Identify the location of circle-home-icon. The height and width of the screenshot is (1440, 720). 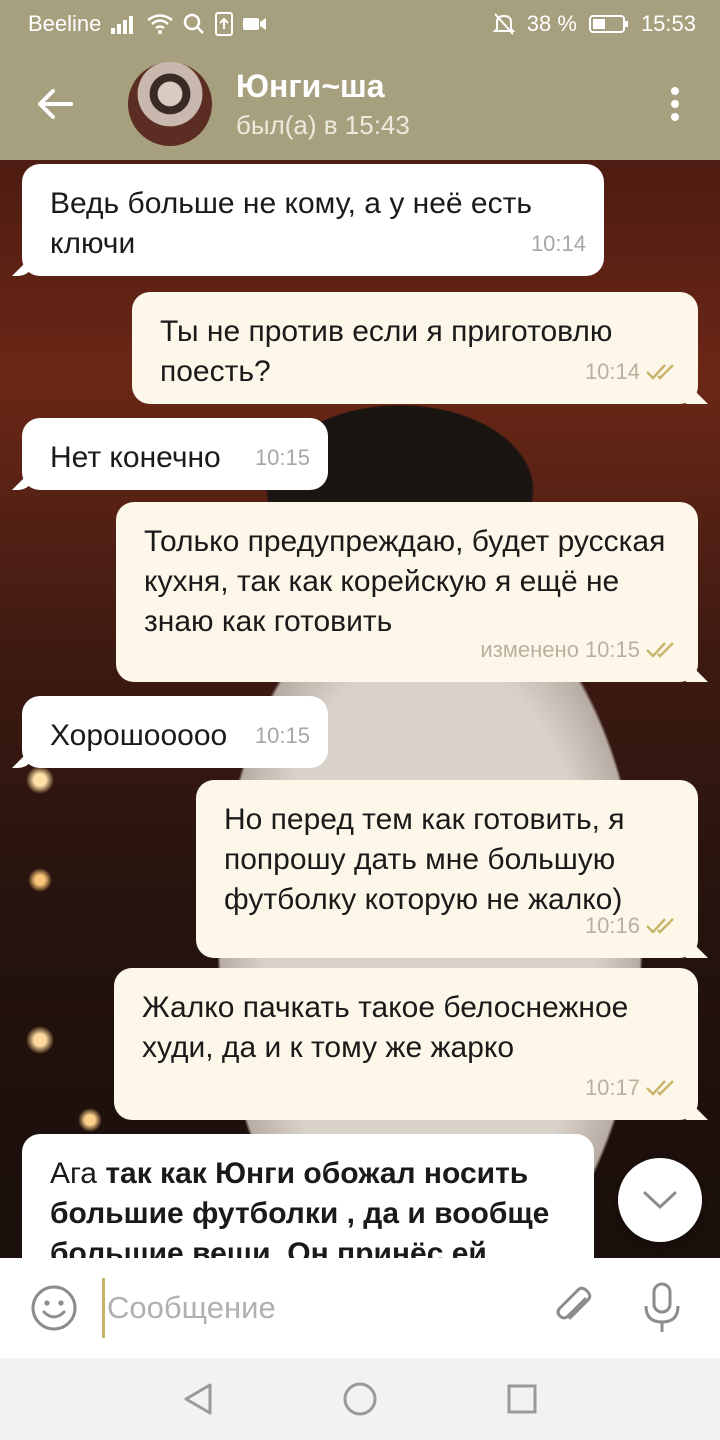
(360, 1399).